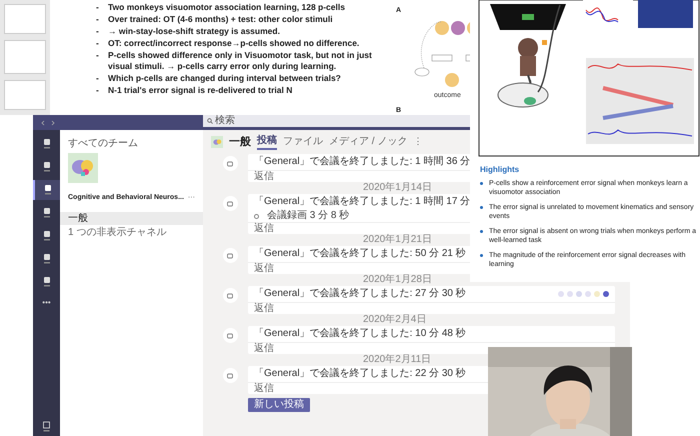  I want to click on recording-title: 会議録画 3 分 8 秒, so click(308, 216).